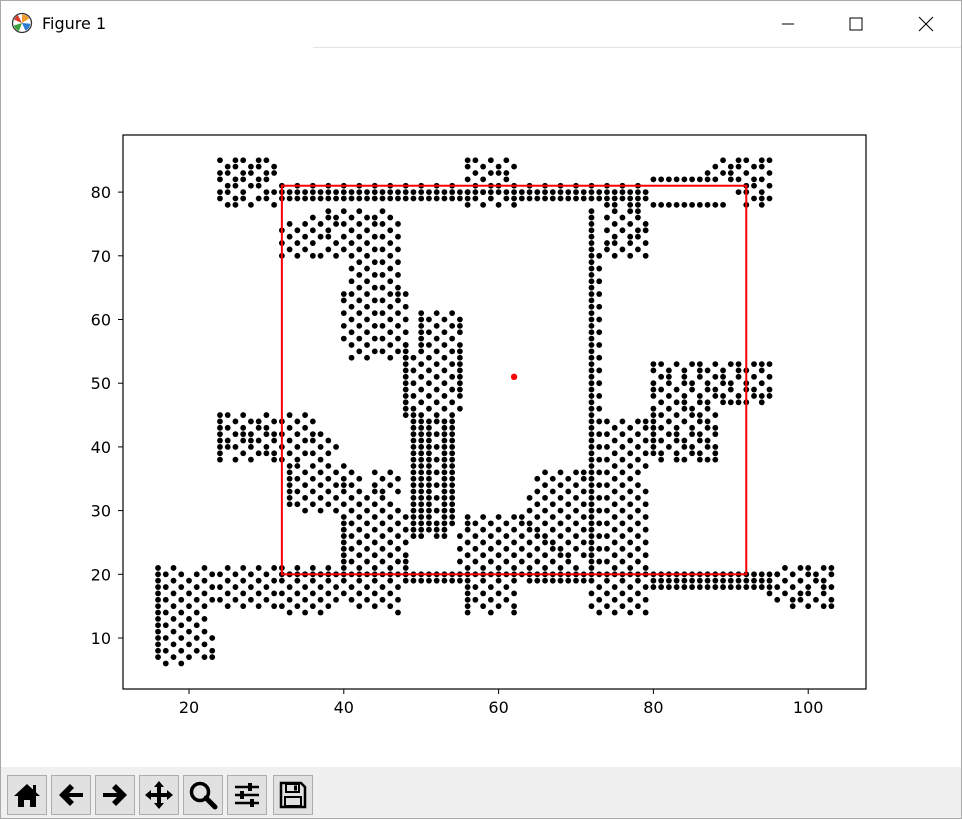 This screenshot has height=819, width=962. I want to click on home-button, so click(27, 795).